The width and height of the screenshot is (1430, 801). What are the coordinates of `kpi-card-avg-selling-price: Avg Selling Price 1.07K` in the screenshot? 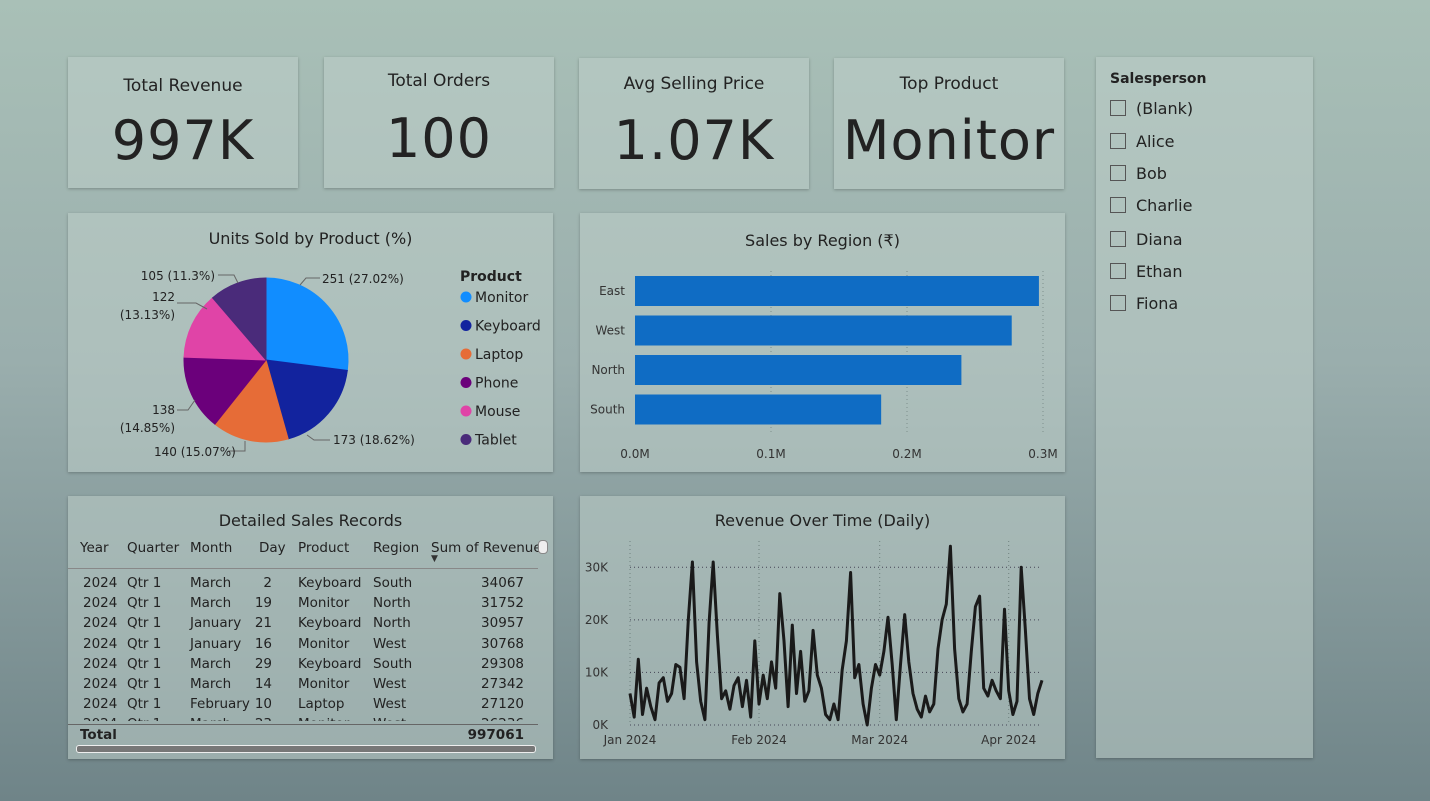 It's located at (694, 123).